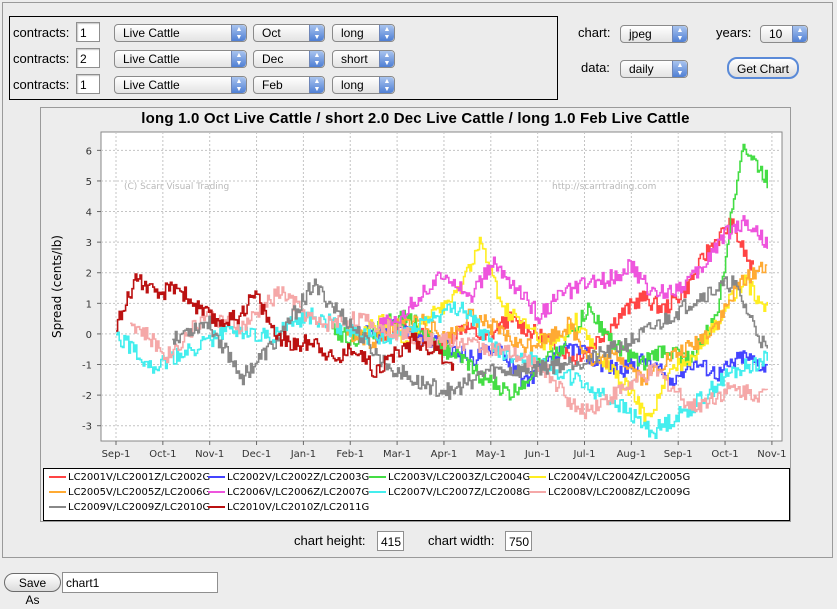 The width and height of the screenshot is (837, 609). I want to click on legend-label: LC2008V/LC2008Z/LC2009G, so click(619, 492).